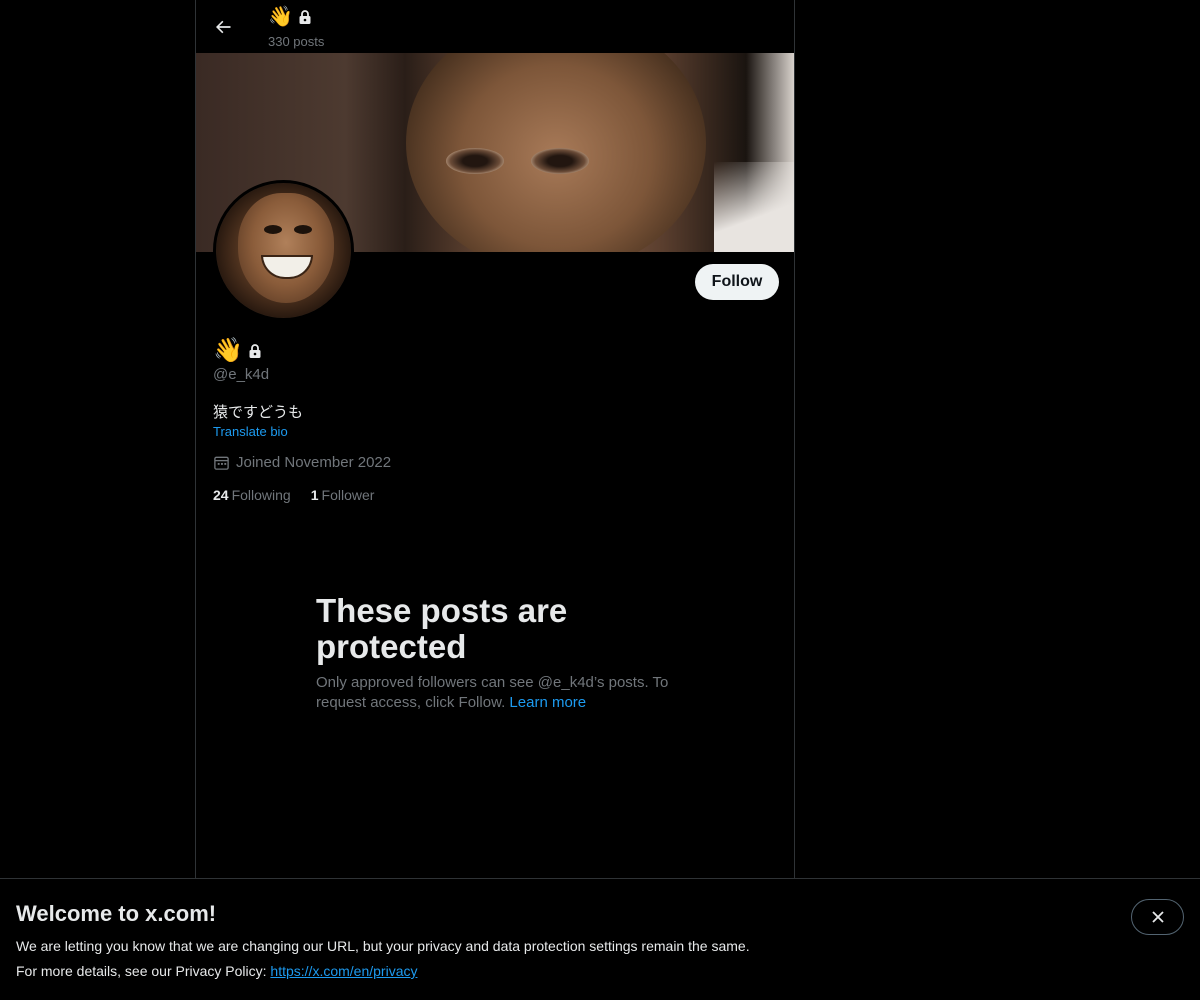 This screenshot has height=1000, width=1200. What do you see at coordinates (348, 495) in the screenshot?
I see `follower-label: Follower` at bounding box center [348, 495].